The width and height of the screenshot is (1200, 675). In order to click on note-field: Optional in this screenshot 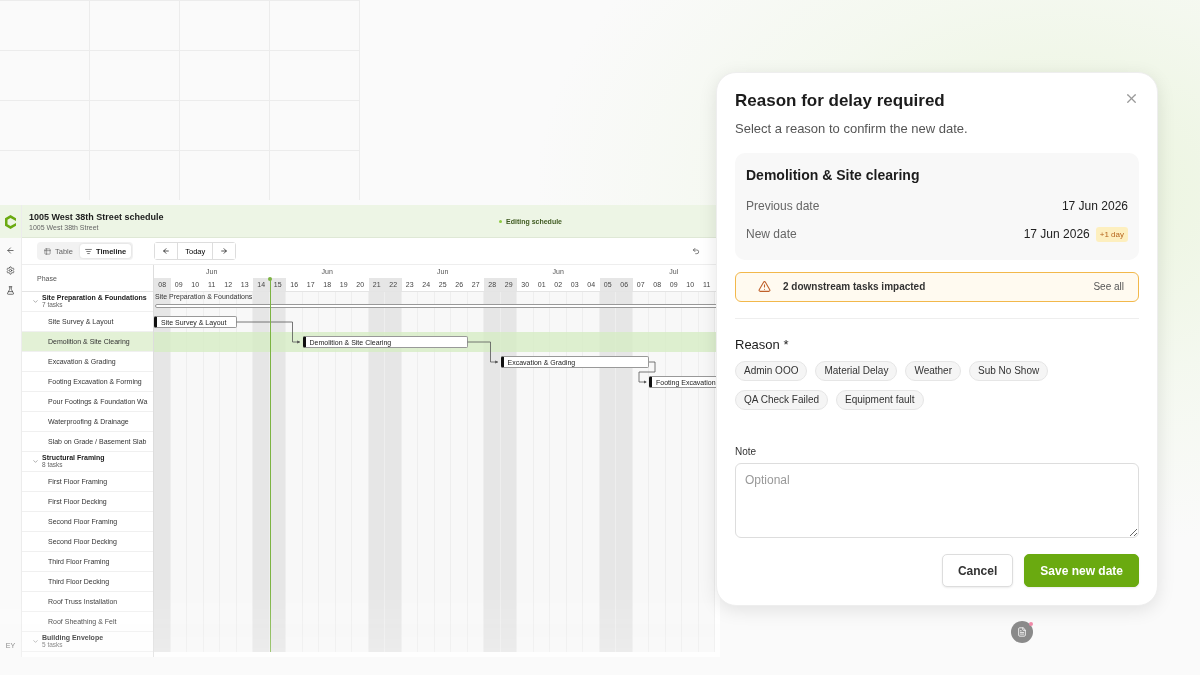, I will do `click(937, 500)`.